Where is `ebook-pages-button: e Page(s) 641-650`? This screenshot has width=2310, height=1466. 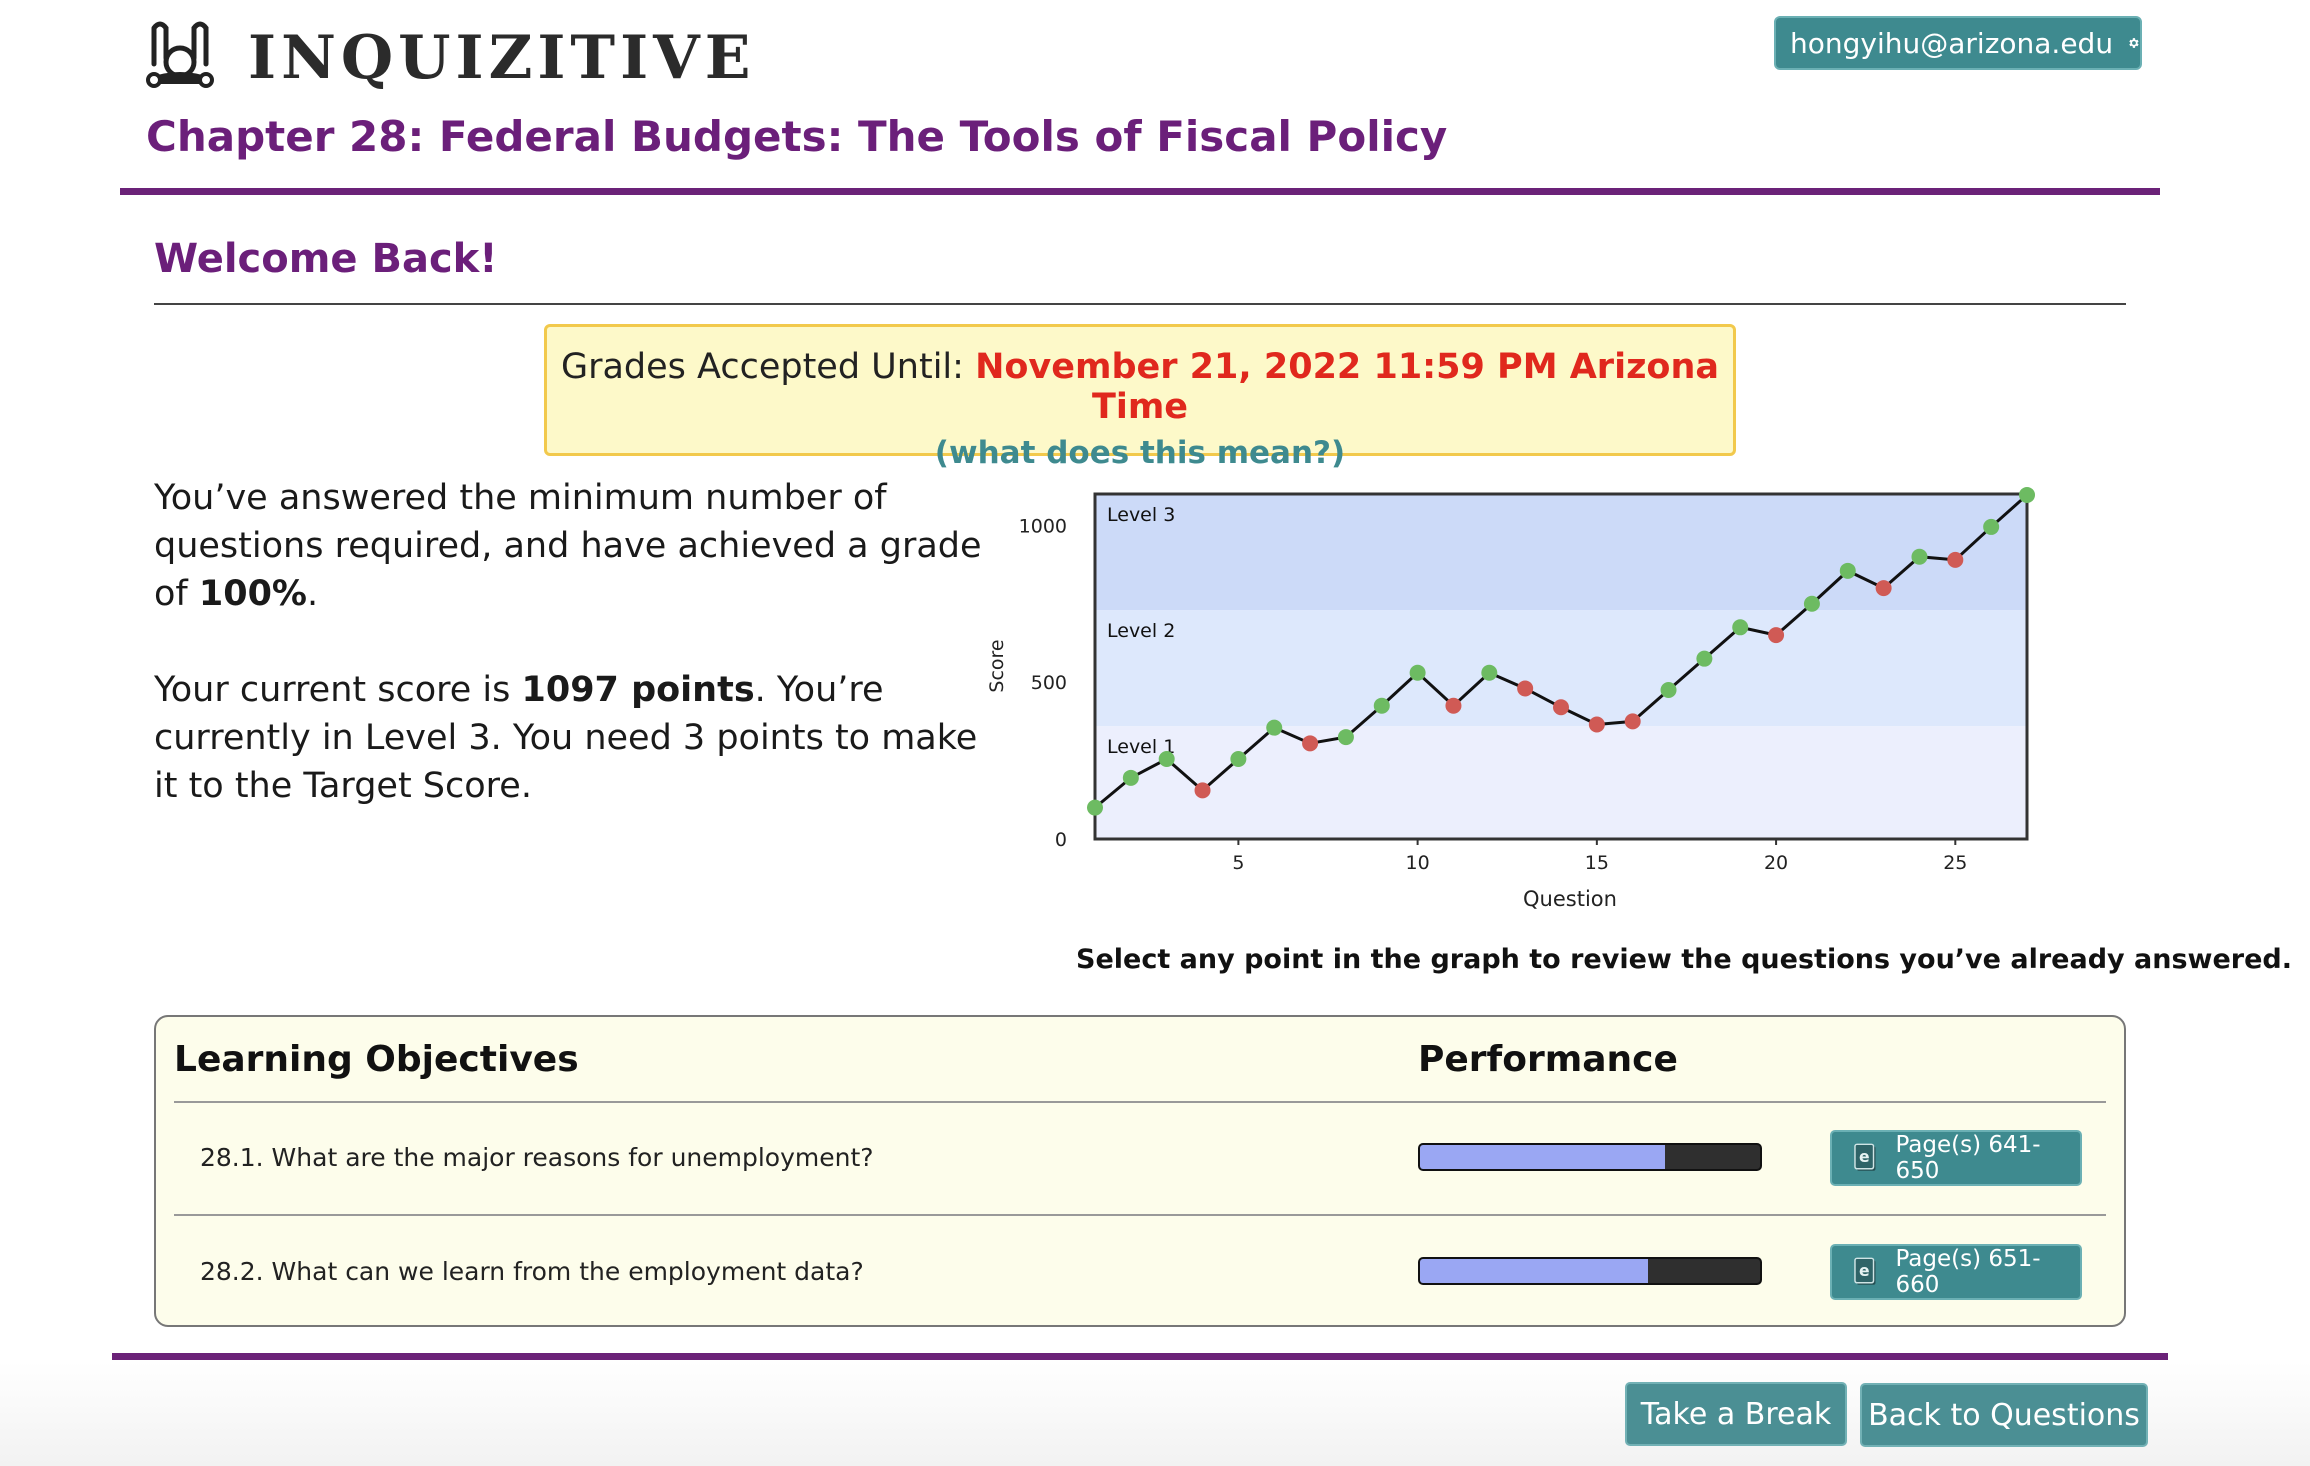 ebook-pages-button: e Page(s) 641-650 is located at coordinates (1956, 1158).